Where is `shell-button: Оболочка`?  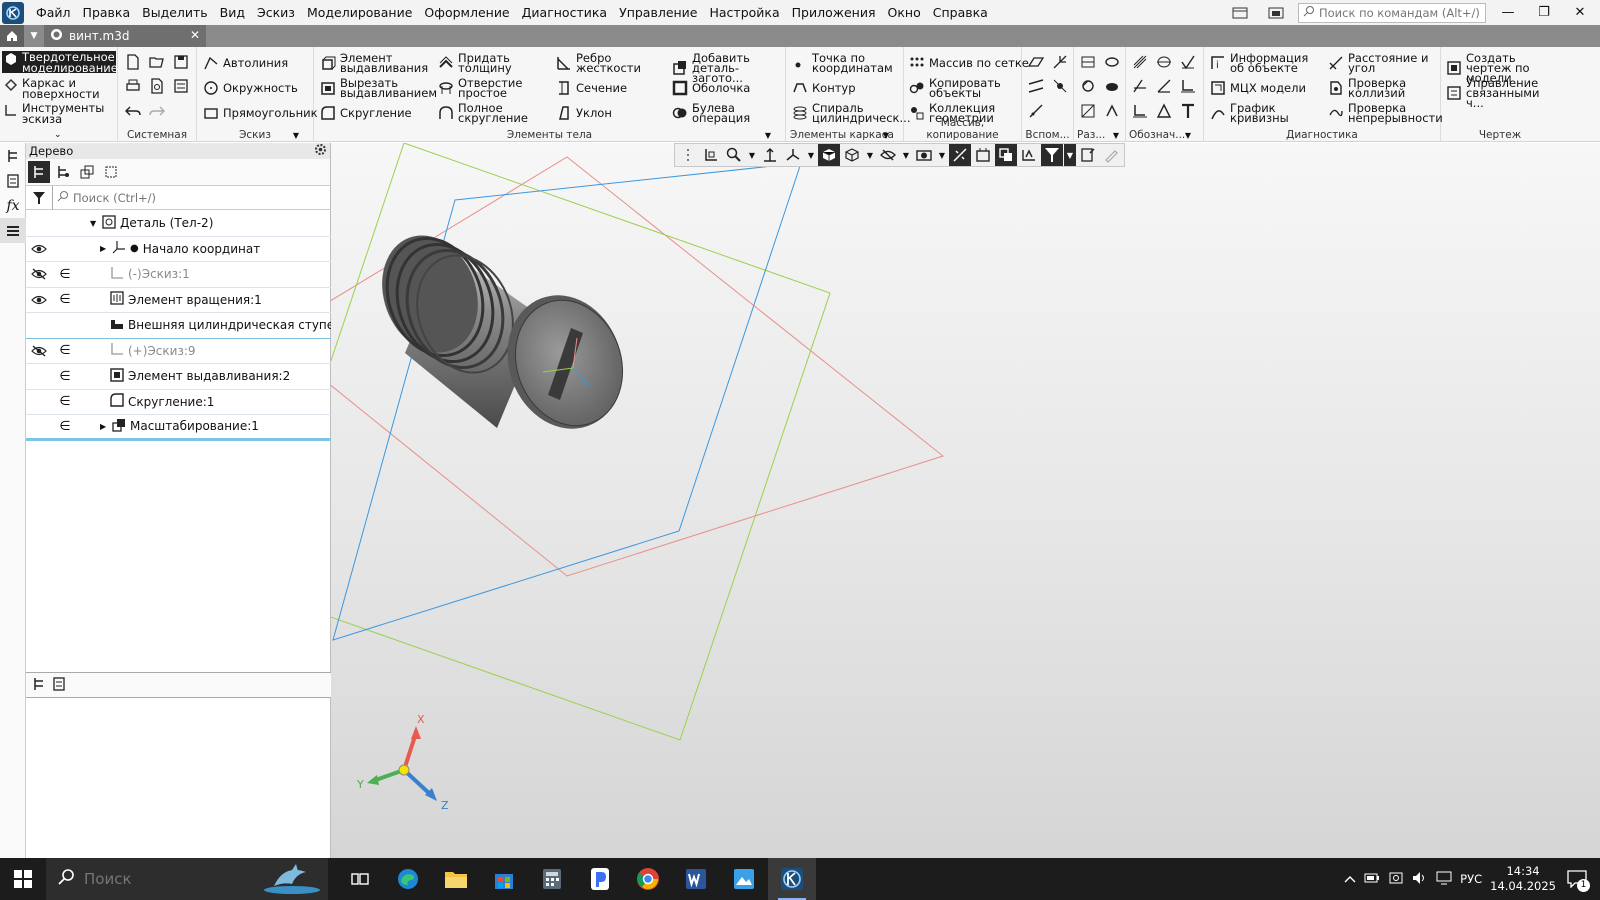
shell-button: Оболочка is located at coordinates (711, 88).